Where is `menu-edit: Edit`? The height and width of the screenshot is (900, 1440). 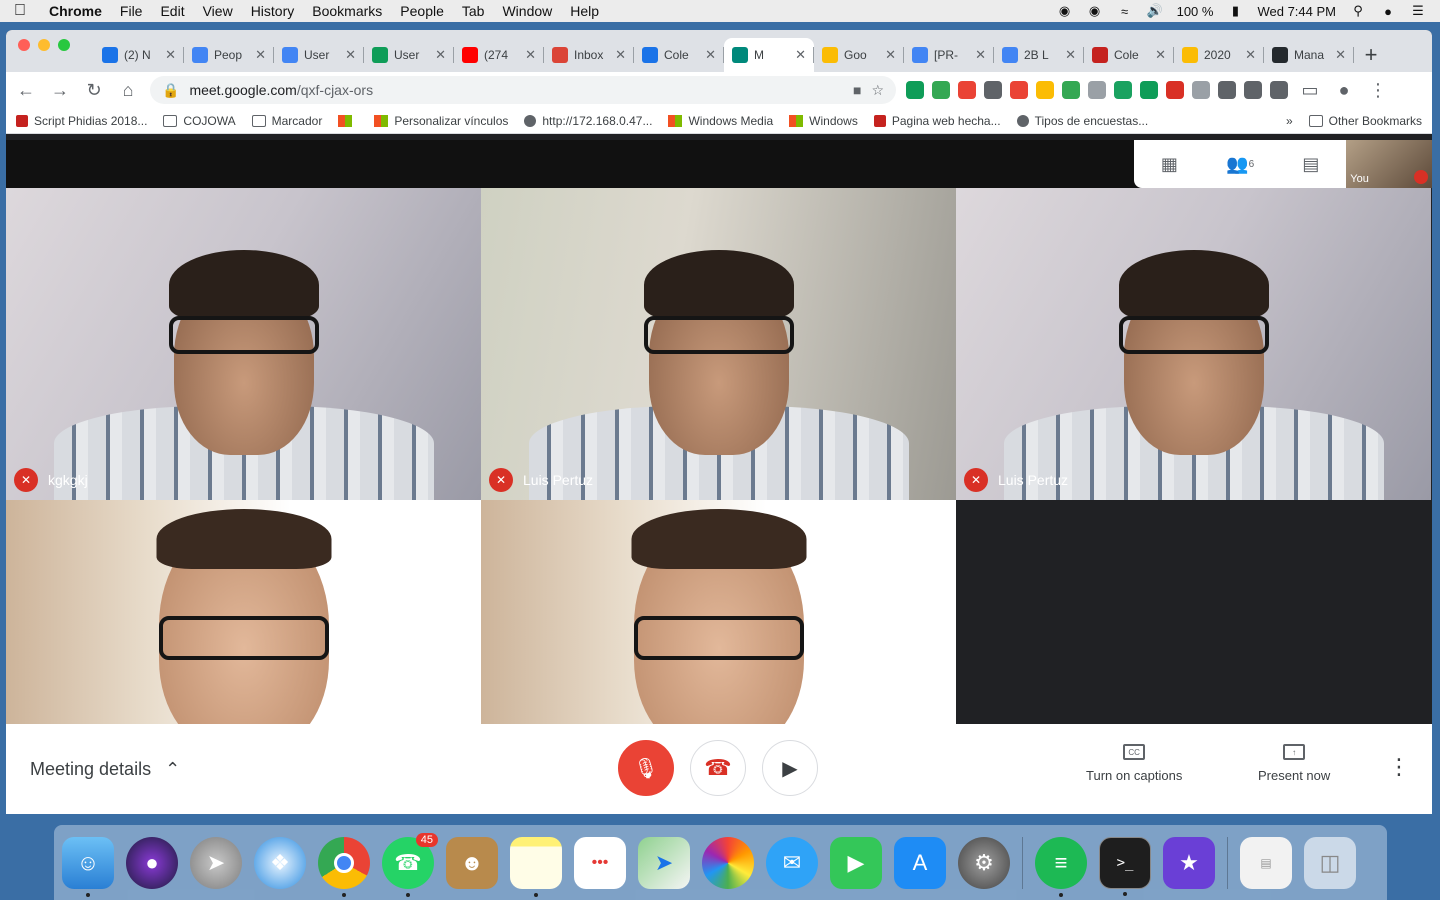
menu-edit: Edit is located at coordinates (172, 11).